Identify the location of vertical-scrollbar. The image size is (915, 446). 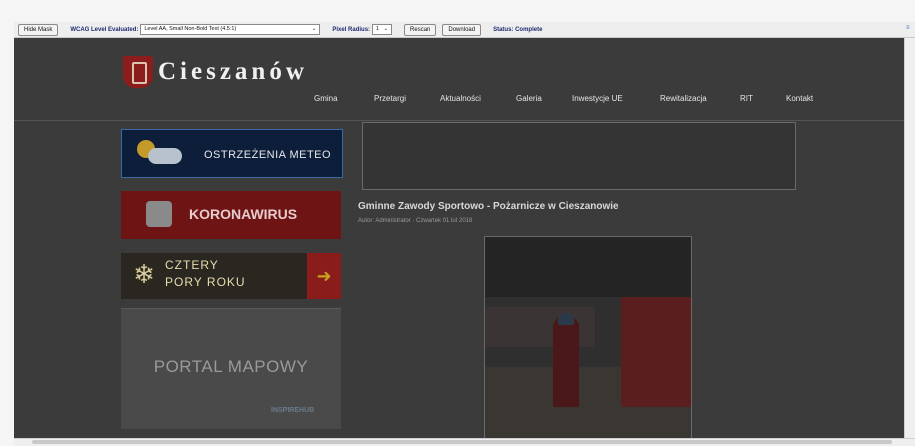
(909, 238).